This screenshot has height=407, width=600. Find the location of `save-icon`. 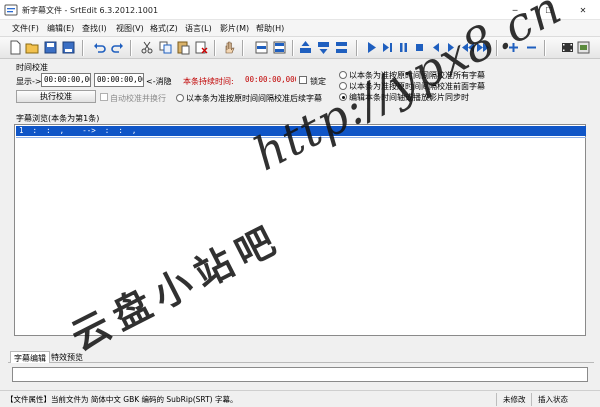

save-icon is located at coordinates (50, 47).